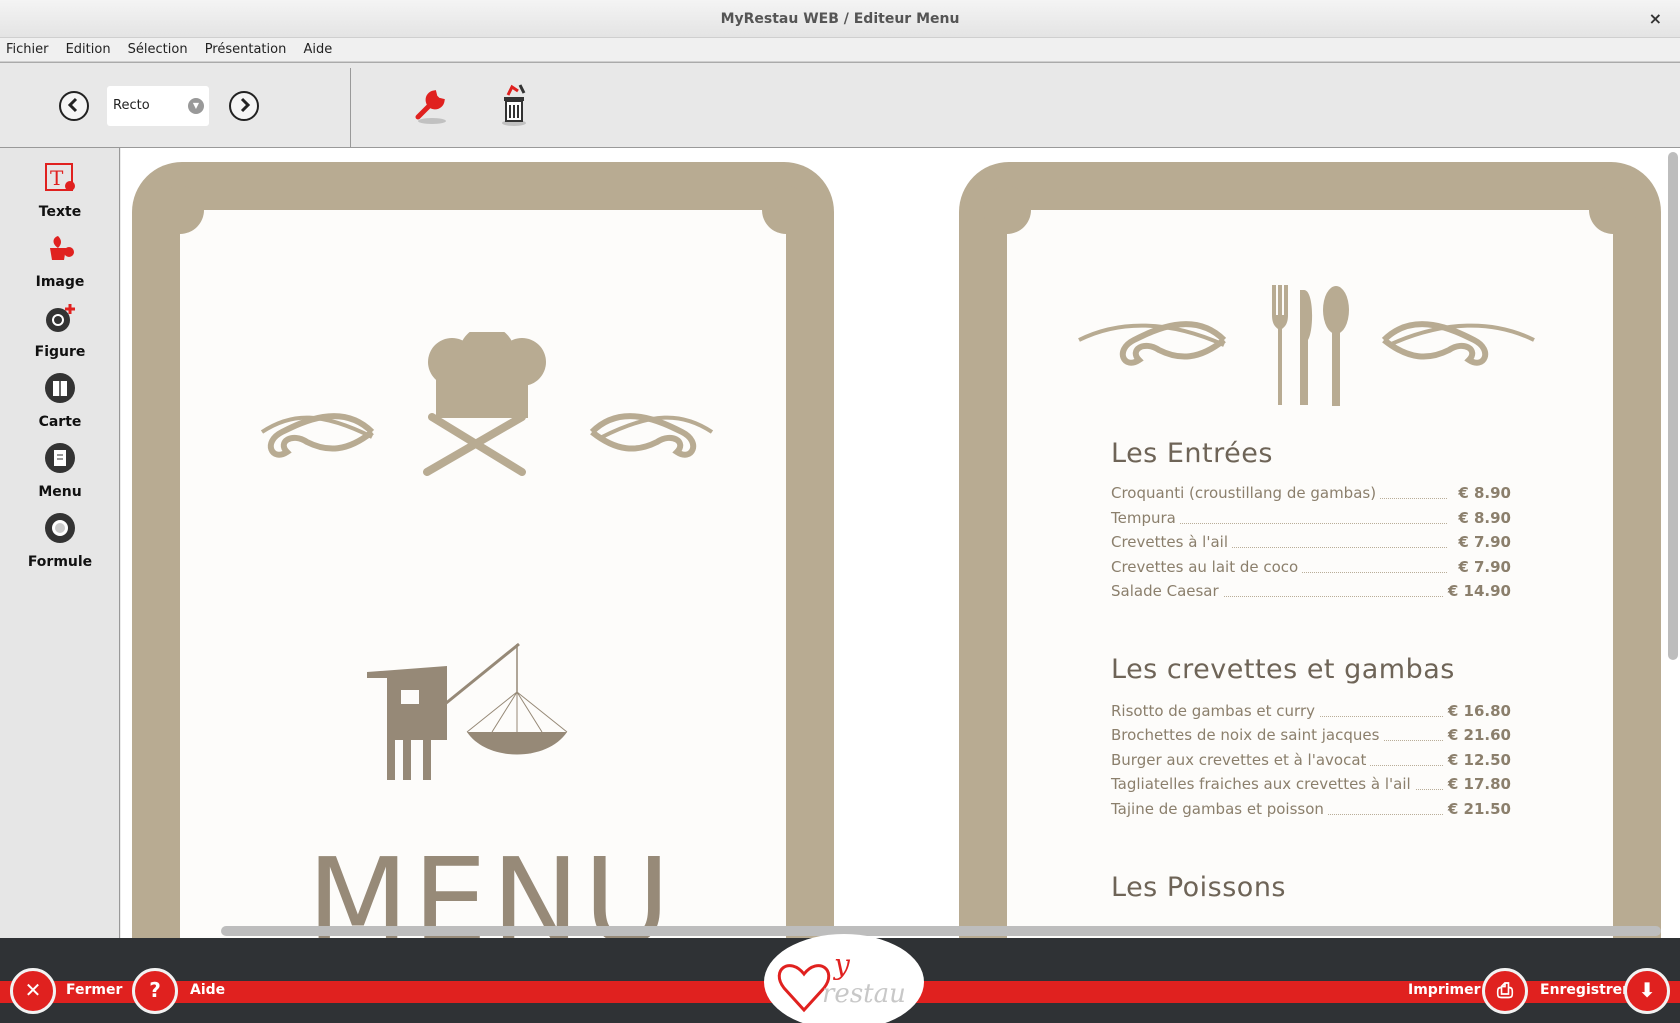 The height and width of the screenshot is (1023, 1680). I want to click on fishing-hut-illustration, so click(467, 711).